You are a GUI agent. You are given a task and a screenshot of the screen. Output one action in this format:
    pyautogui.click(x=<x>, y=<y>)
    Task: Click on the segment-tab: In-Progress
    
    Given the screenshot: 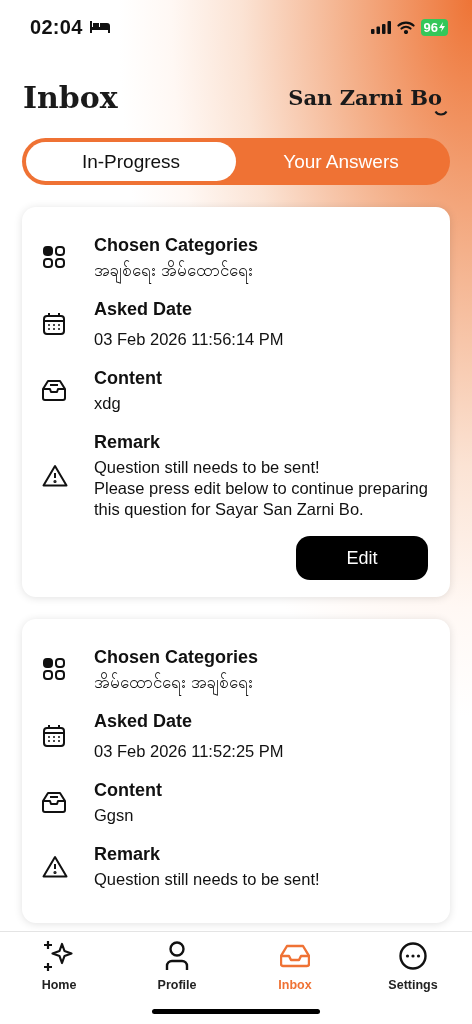 What is the action you would take?
    pyautogui.click(x=131, y=161)
    